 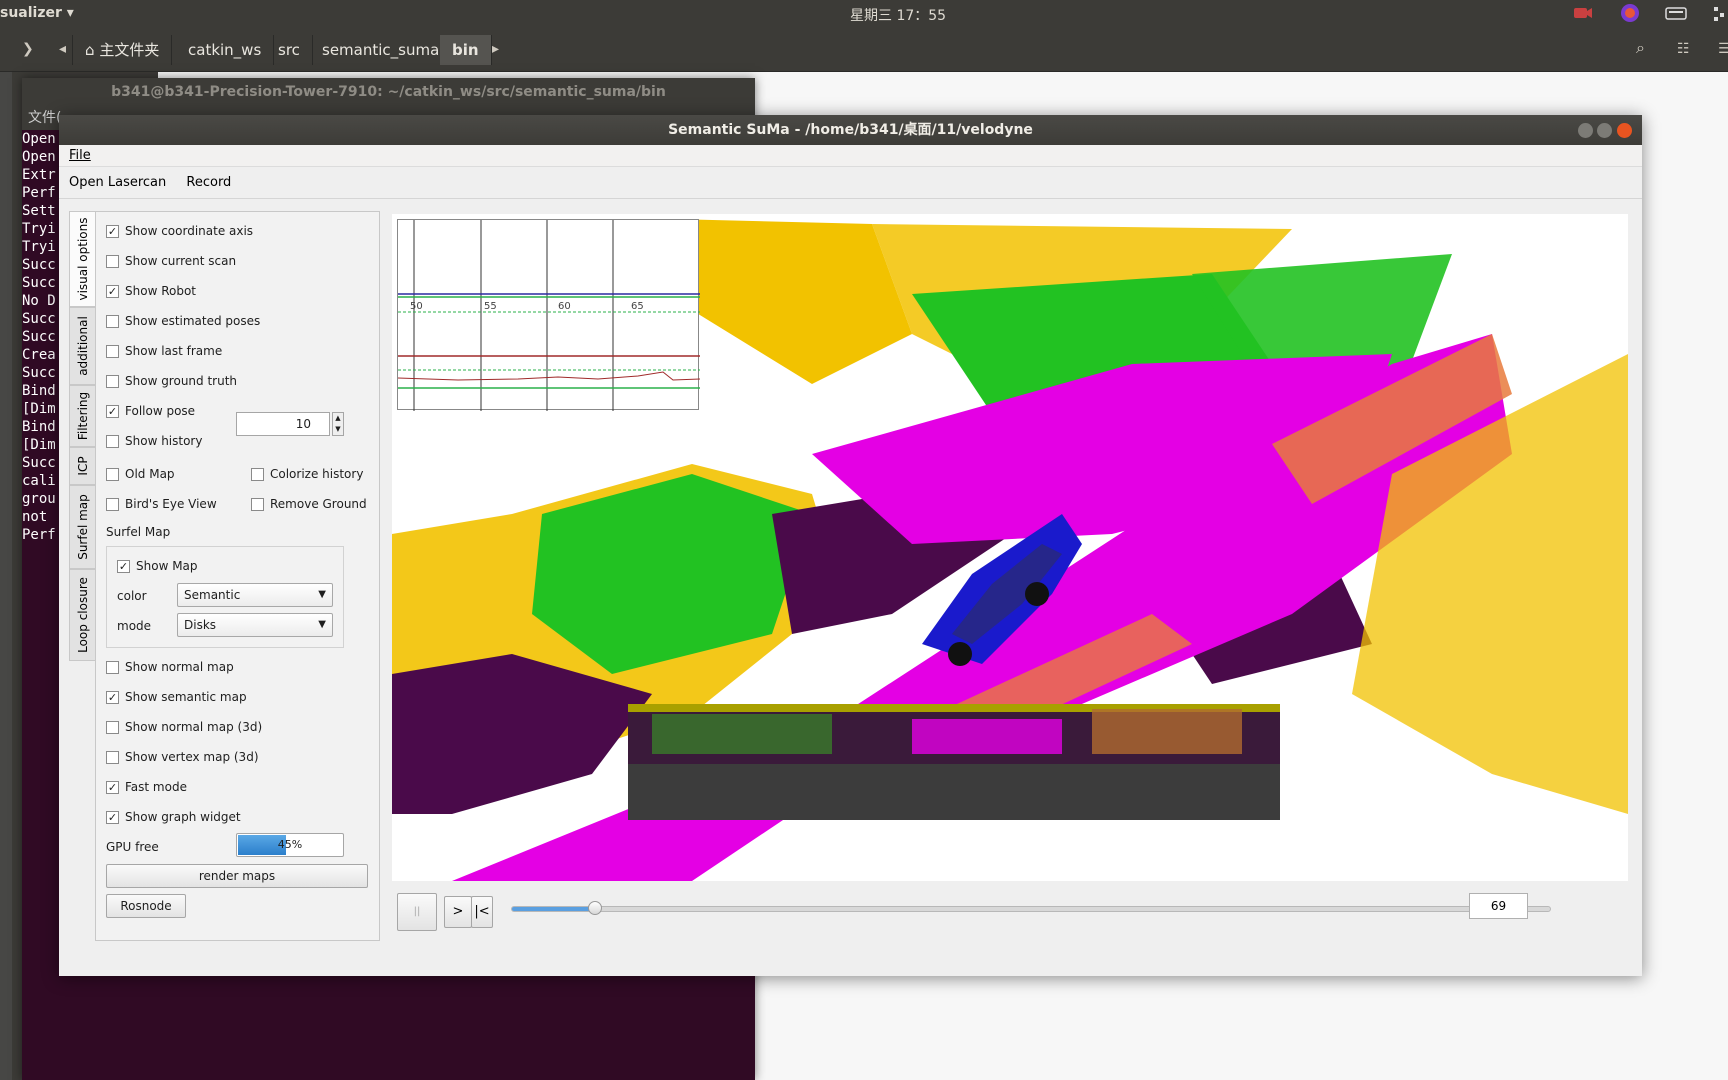 I want to click on view-options-icon: ☷, so click(x=1683, y=49).